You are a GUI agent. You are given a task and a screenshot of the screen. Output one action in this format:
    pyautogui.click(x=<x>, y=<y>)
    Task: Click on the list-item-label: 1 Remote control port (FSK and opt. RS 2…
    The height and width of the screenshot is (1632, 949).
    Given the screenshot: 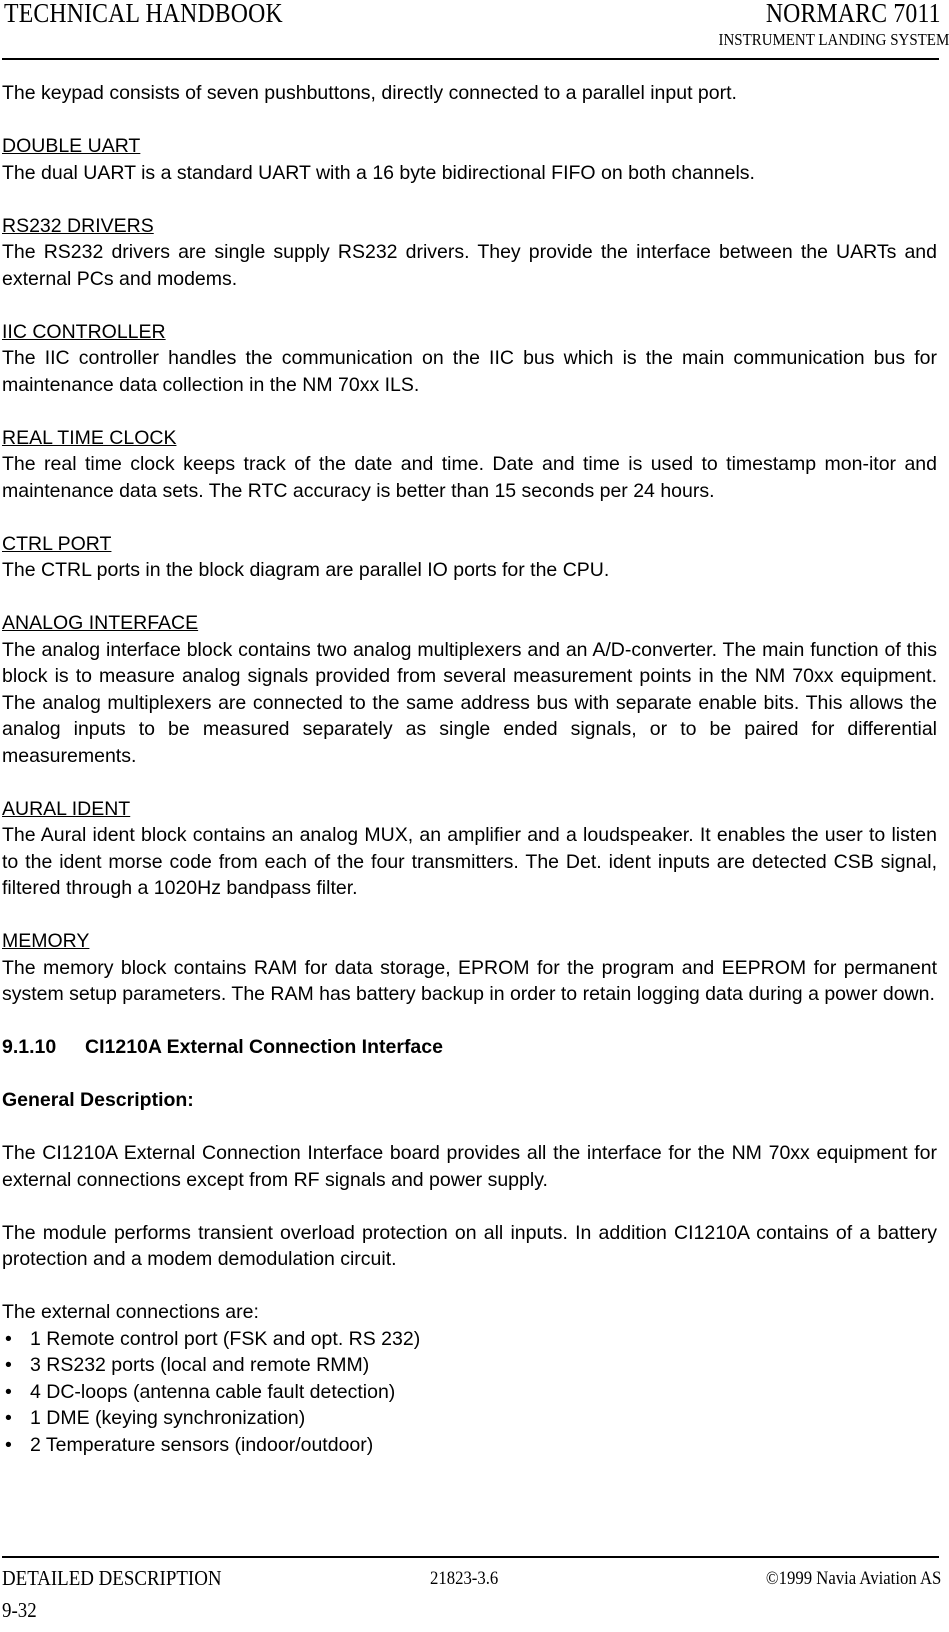 What is the action you would take?
    pyautogui.click(x=225, y=1338)
    